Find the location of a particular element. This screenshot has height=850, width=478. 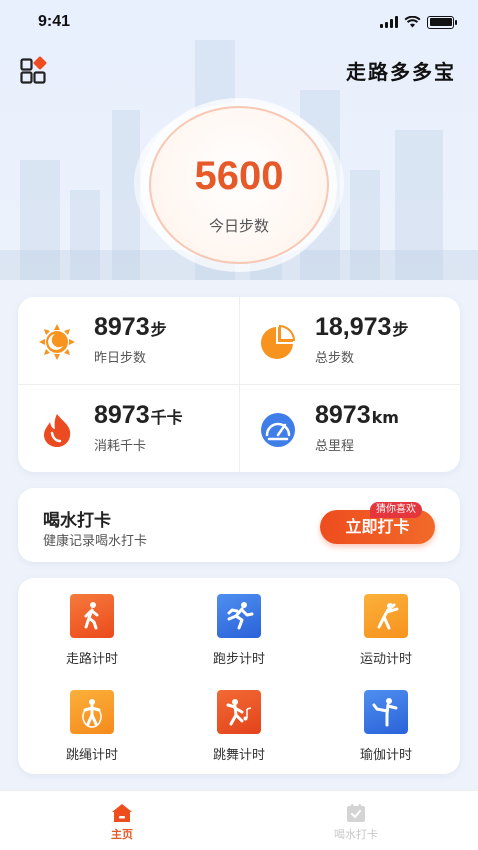

activity-dancing: 跳舞计时 is located at coordinates (238, 730).